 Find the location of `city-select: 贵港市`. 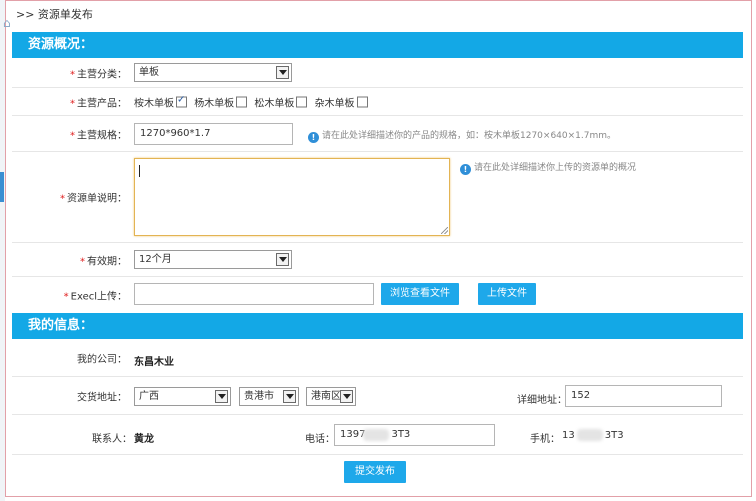

city-select: 贵港市 is located at coordinates (269, 396).